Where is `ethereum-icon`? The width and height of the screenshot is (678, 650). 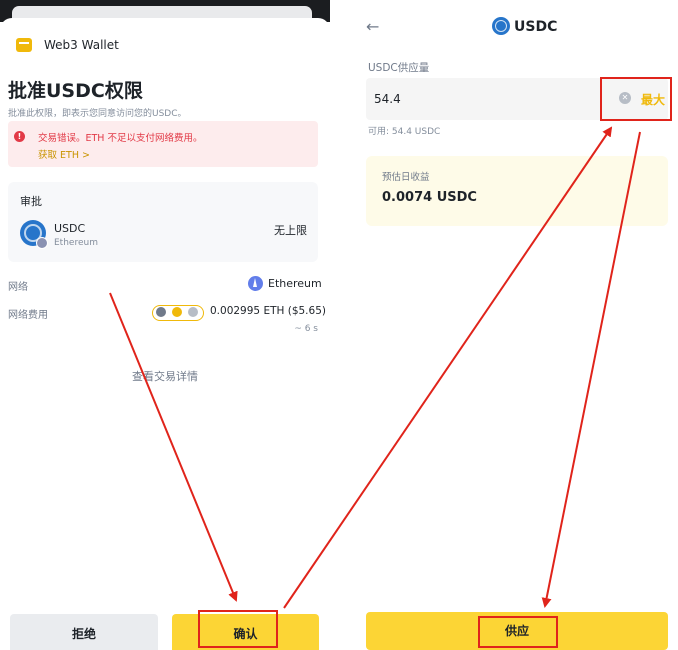
ethereum-icon is located at coordinates (255, 283).